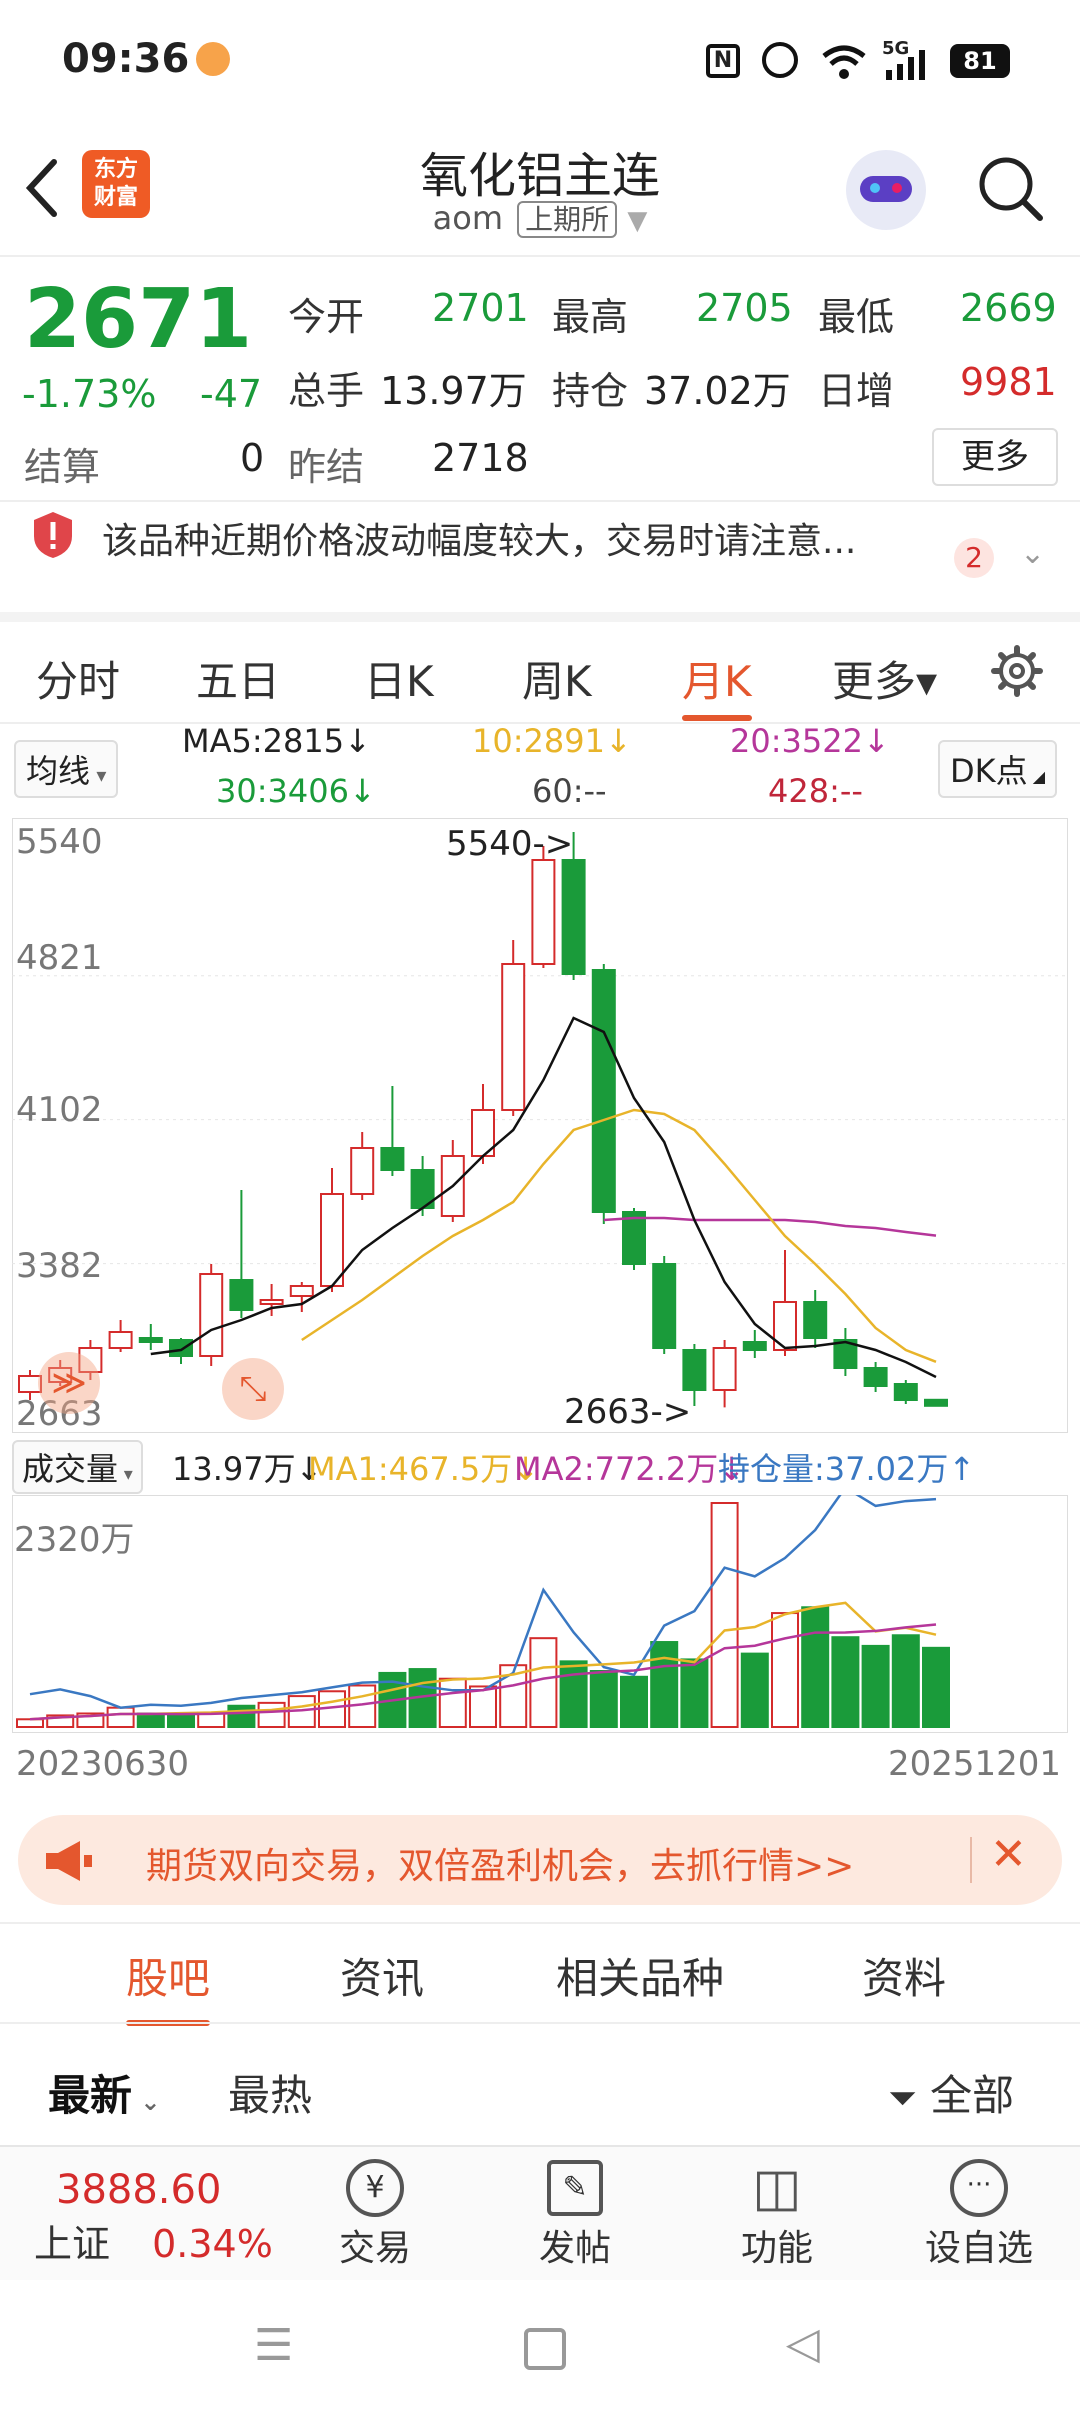  I want to click on dk-point-button: DK点 ◢, so click(998, 769).